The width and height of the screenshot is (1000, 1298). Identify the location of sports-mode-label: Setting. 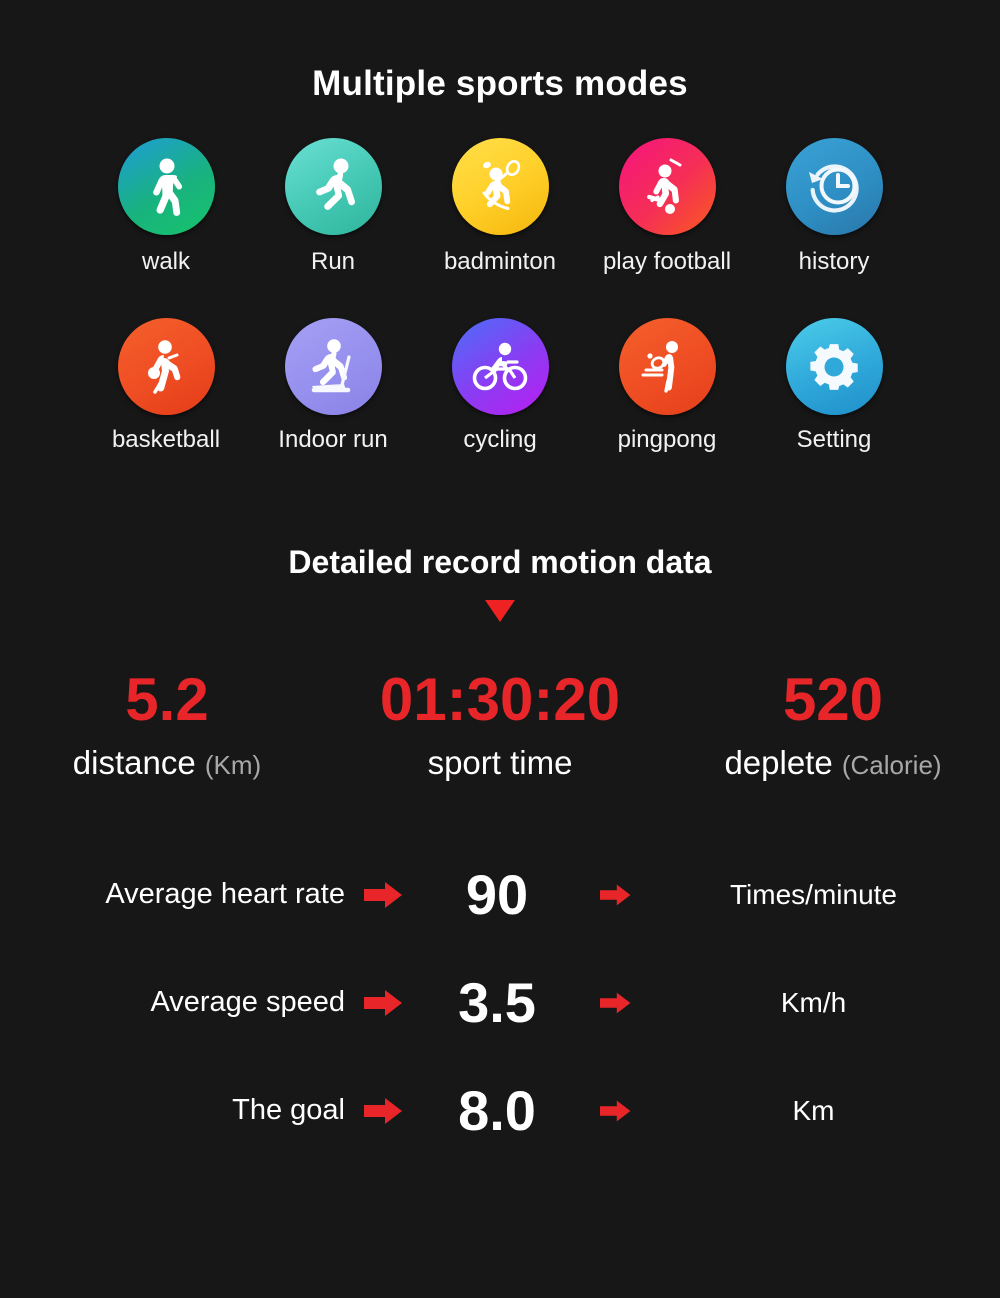
(834, 440).